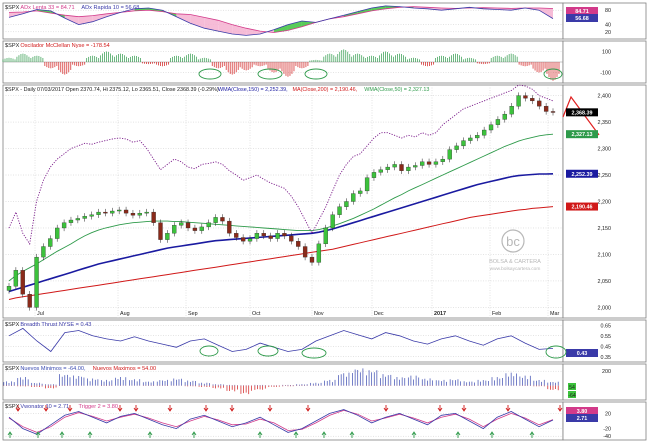 This screenshot has width=650, height=443. What do you see at coordinates (582, 354) in the screenshot?
I see `breadth-tag-text: 0.43` at bounding box center [582, 354].